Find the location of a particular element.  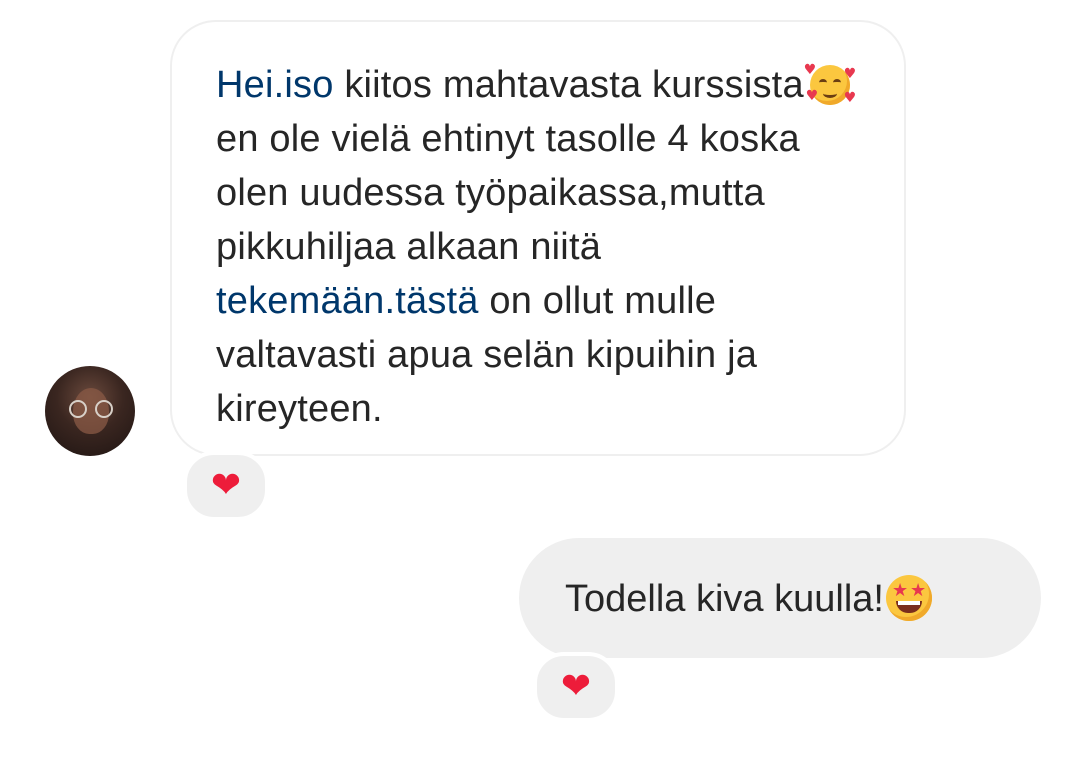

outgoing-message-bubble: Todella kiva kuulla! ★ ★ is located at coordinates (780, 598).